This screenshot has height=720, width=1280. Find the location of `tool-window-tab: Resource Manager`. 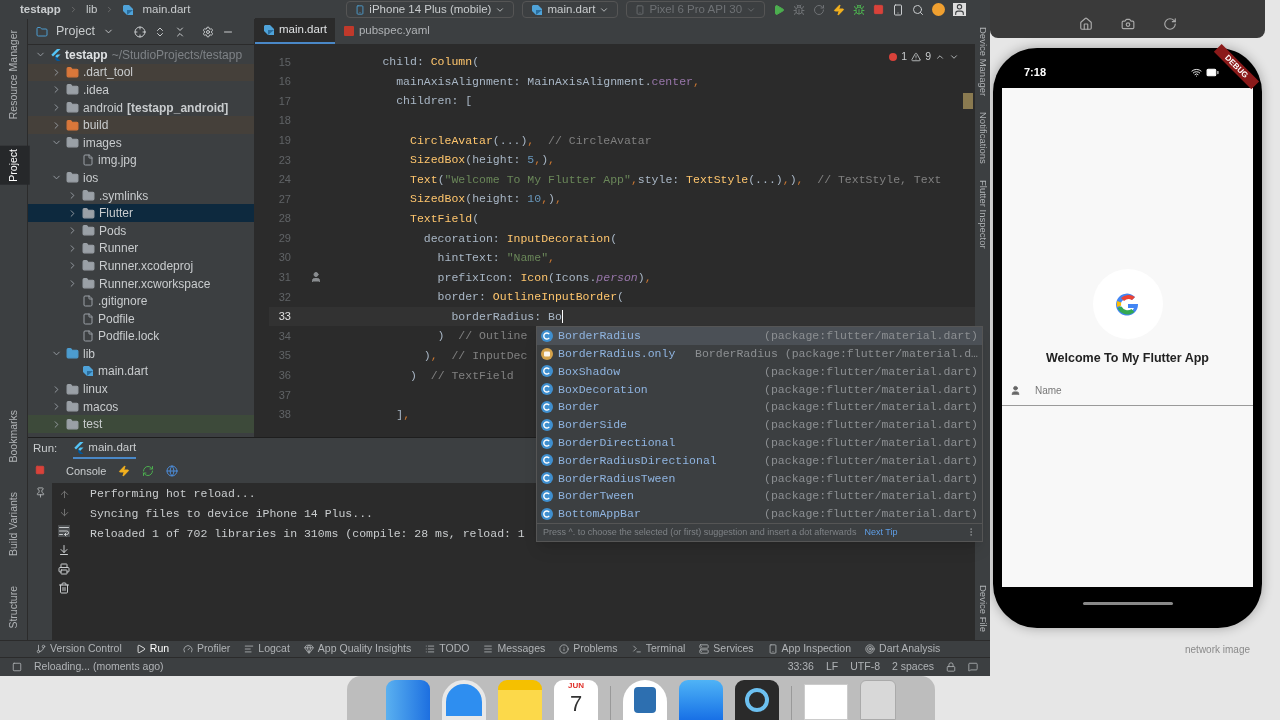

tool-window-tab: Resource Manager is located at coordinates (15, 75).